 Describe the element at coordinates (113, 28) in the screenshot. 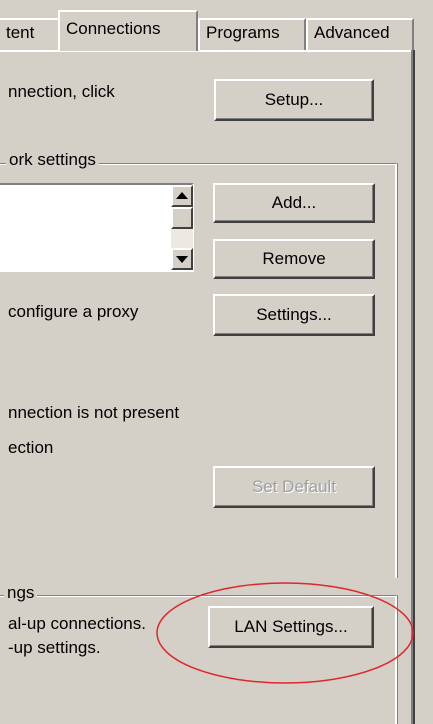

I see `tab-connections-label: Connections` at that location.